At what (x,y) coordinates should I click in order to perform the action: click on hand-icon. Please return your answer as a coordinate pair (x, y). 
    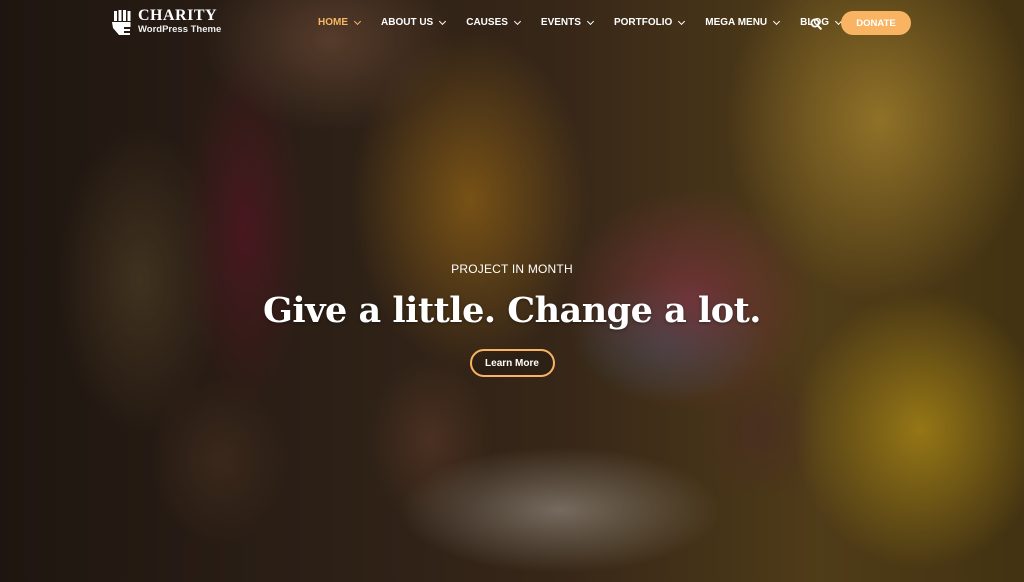
    Looking at the image, I should click on (121, 22).